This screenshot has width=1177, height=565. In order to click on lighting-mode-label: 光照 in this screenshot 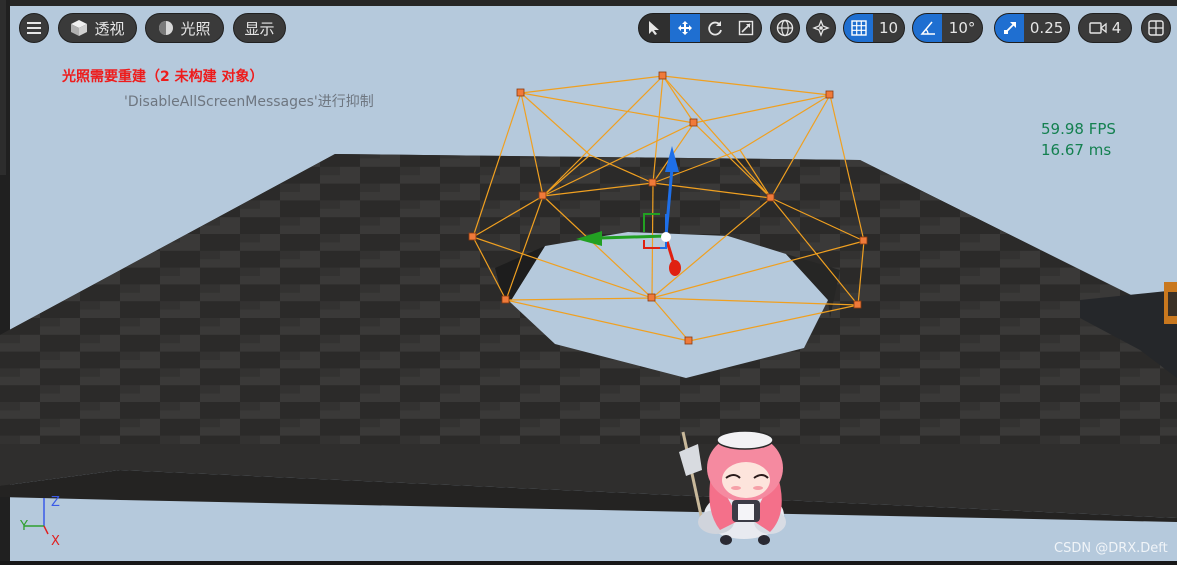, I will do `click(195, 28)`.